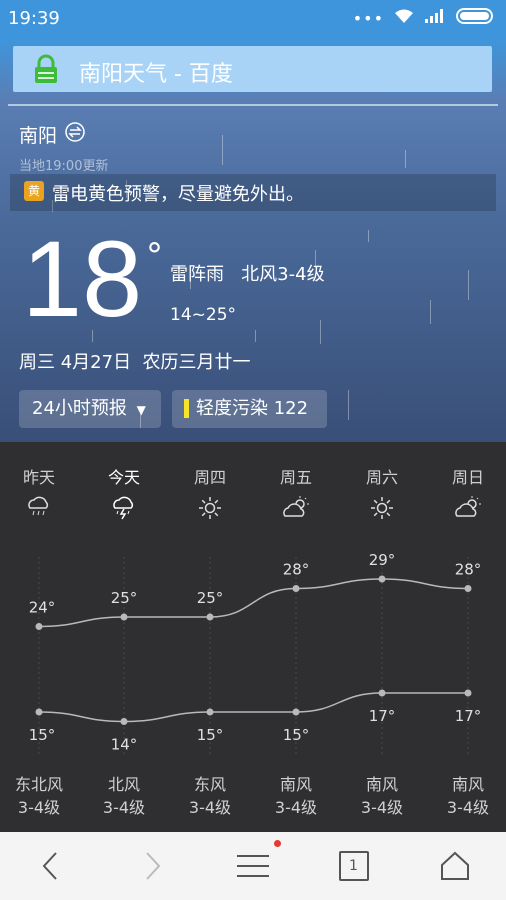 This screenshot has width=506, height=900. Describe the element at coordinates (381, 477) in the screenshot. I see `day-name: 周六` at that location.